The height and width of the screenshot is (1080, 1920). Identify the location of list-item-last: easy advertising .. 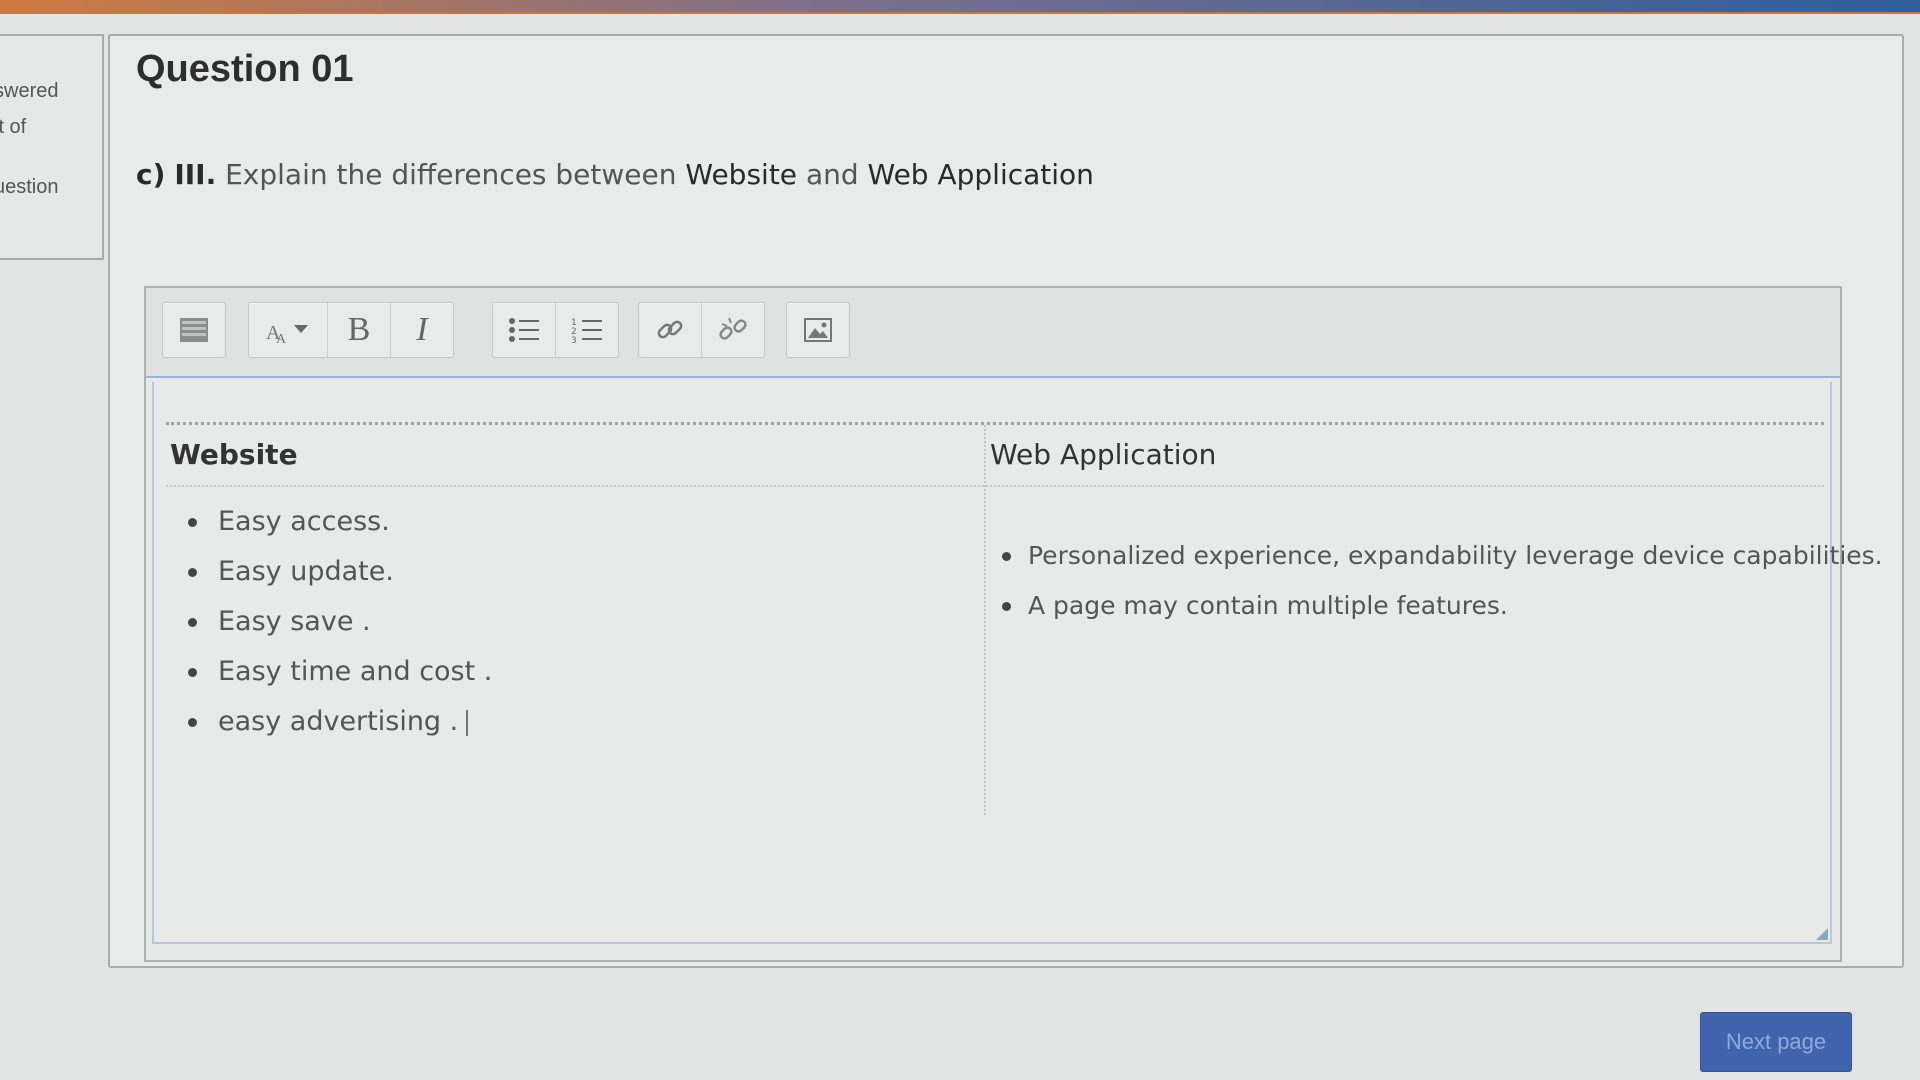
(575, 722).